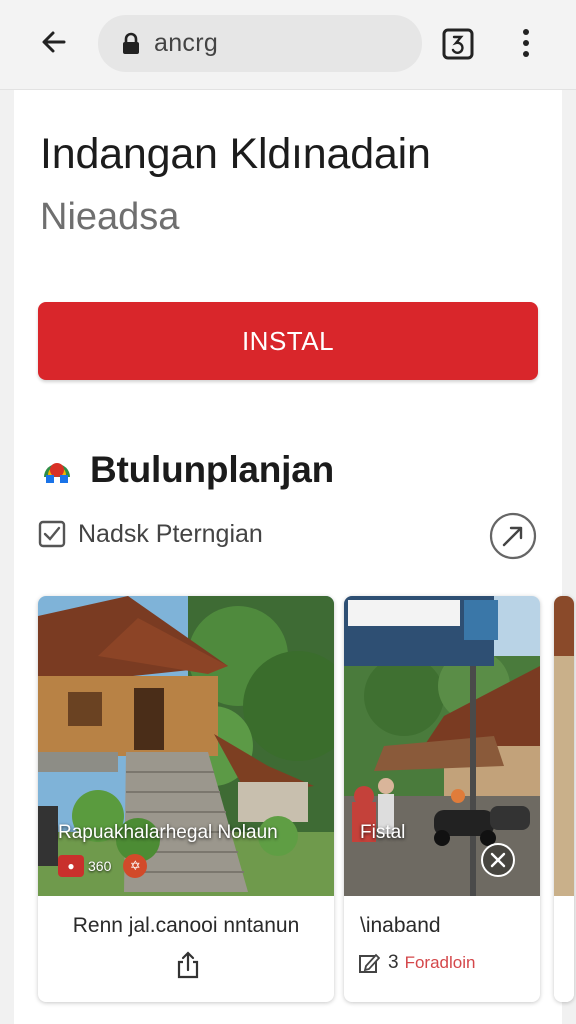 This screenshot has height=1024, width=576. I want to click on brand-logo-icon, so click(57, 470).